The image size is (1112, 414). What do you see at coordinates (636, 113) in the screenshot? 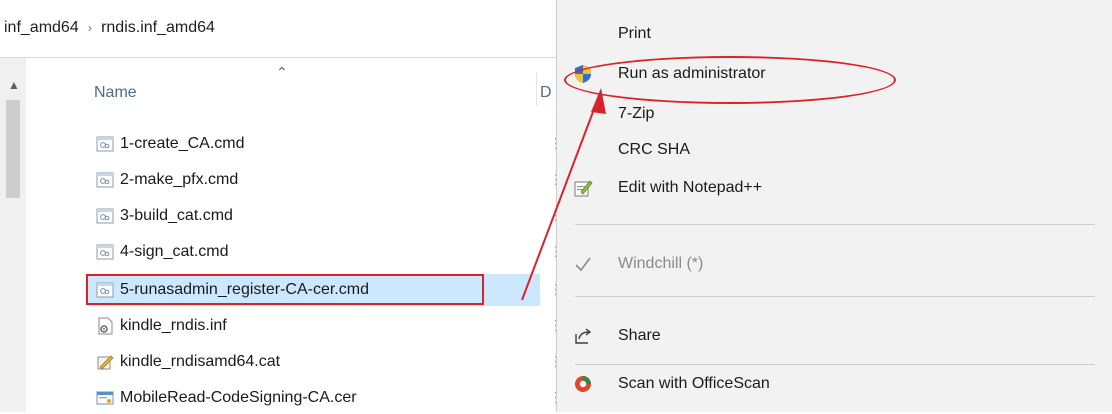
I see `menu-item-label: 7-Zip` at bounding box center [636, 113].